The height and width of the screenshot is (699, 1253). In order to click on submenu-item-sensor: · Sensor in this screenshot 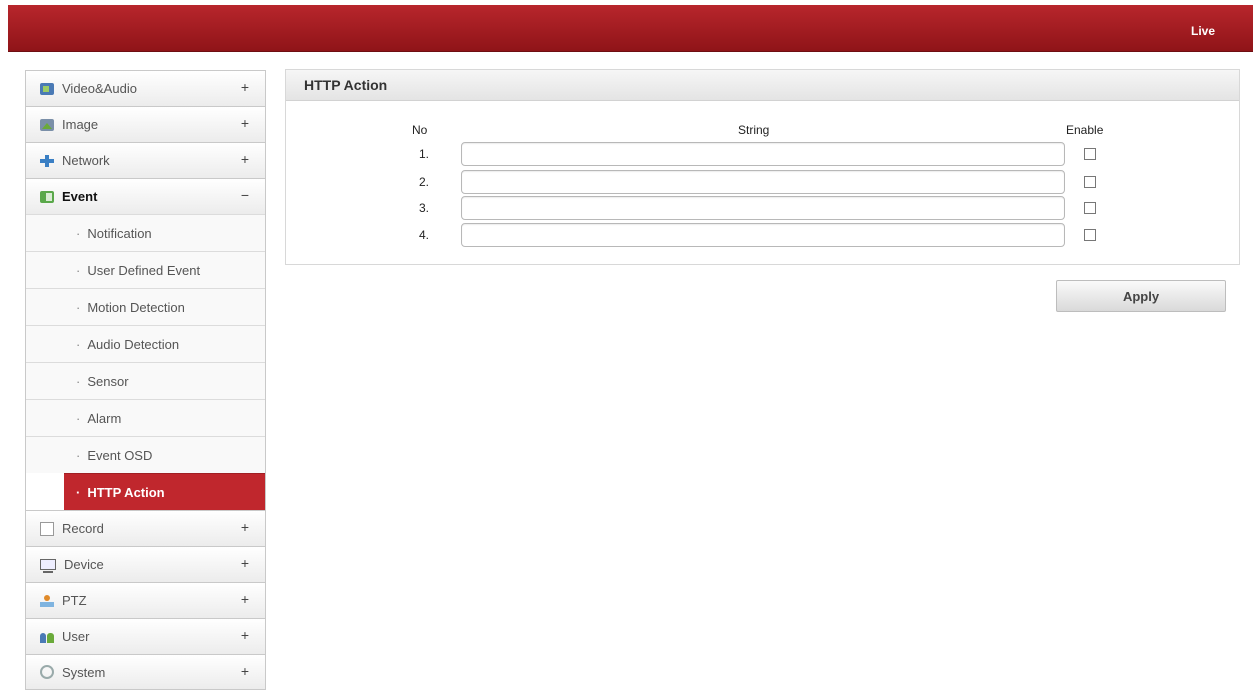, I will do `click(145, 380)`.